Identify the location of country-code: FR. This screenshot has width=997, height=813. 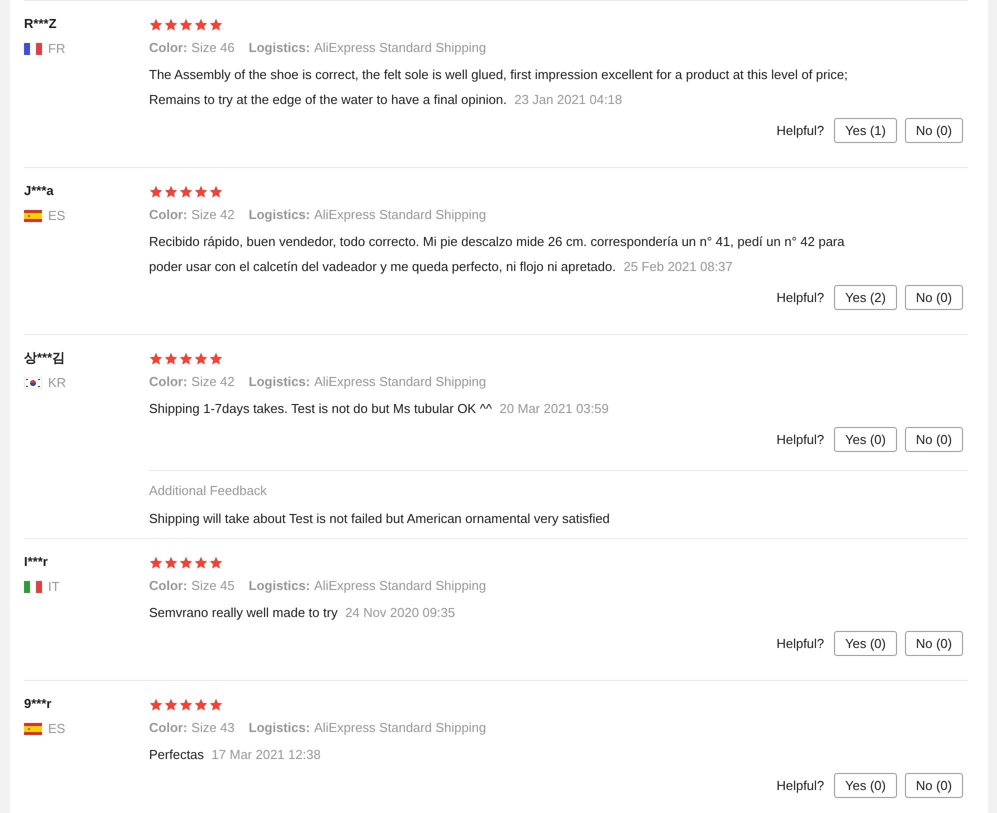
(57, 49).